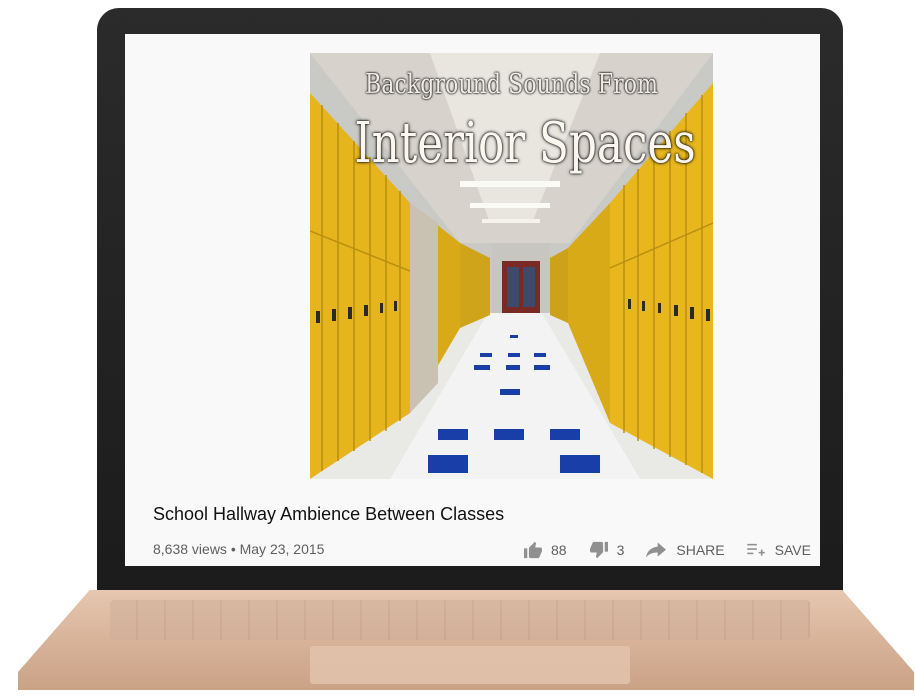  Describe the element at coordinates (620, 550) in the screenshot. I see `dislike-count: 3` at that location.